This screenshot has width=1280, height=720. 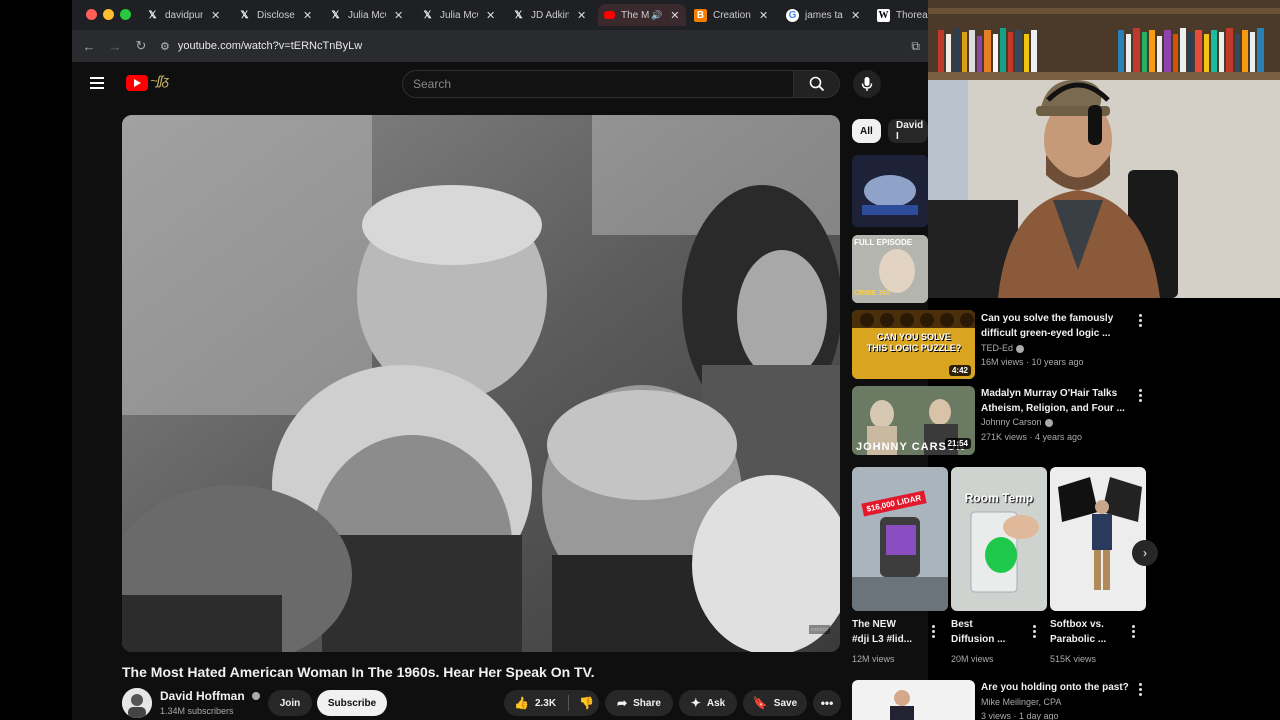 What do you see at coordinates (290, 703) in the screenshot?
I see `join-button: Join` at bounding box center [290, 703].